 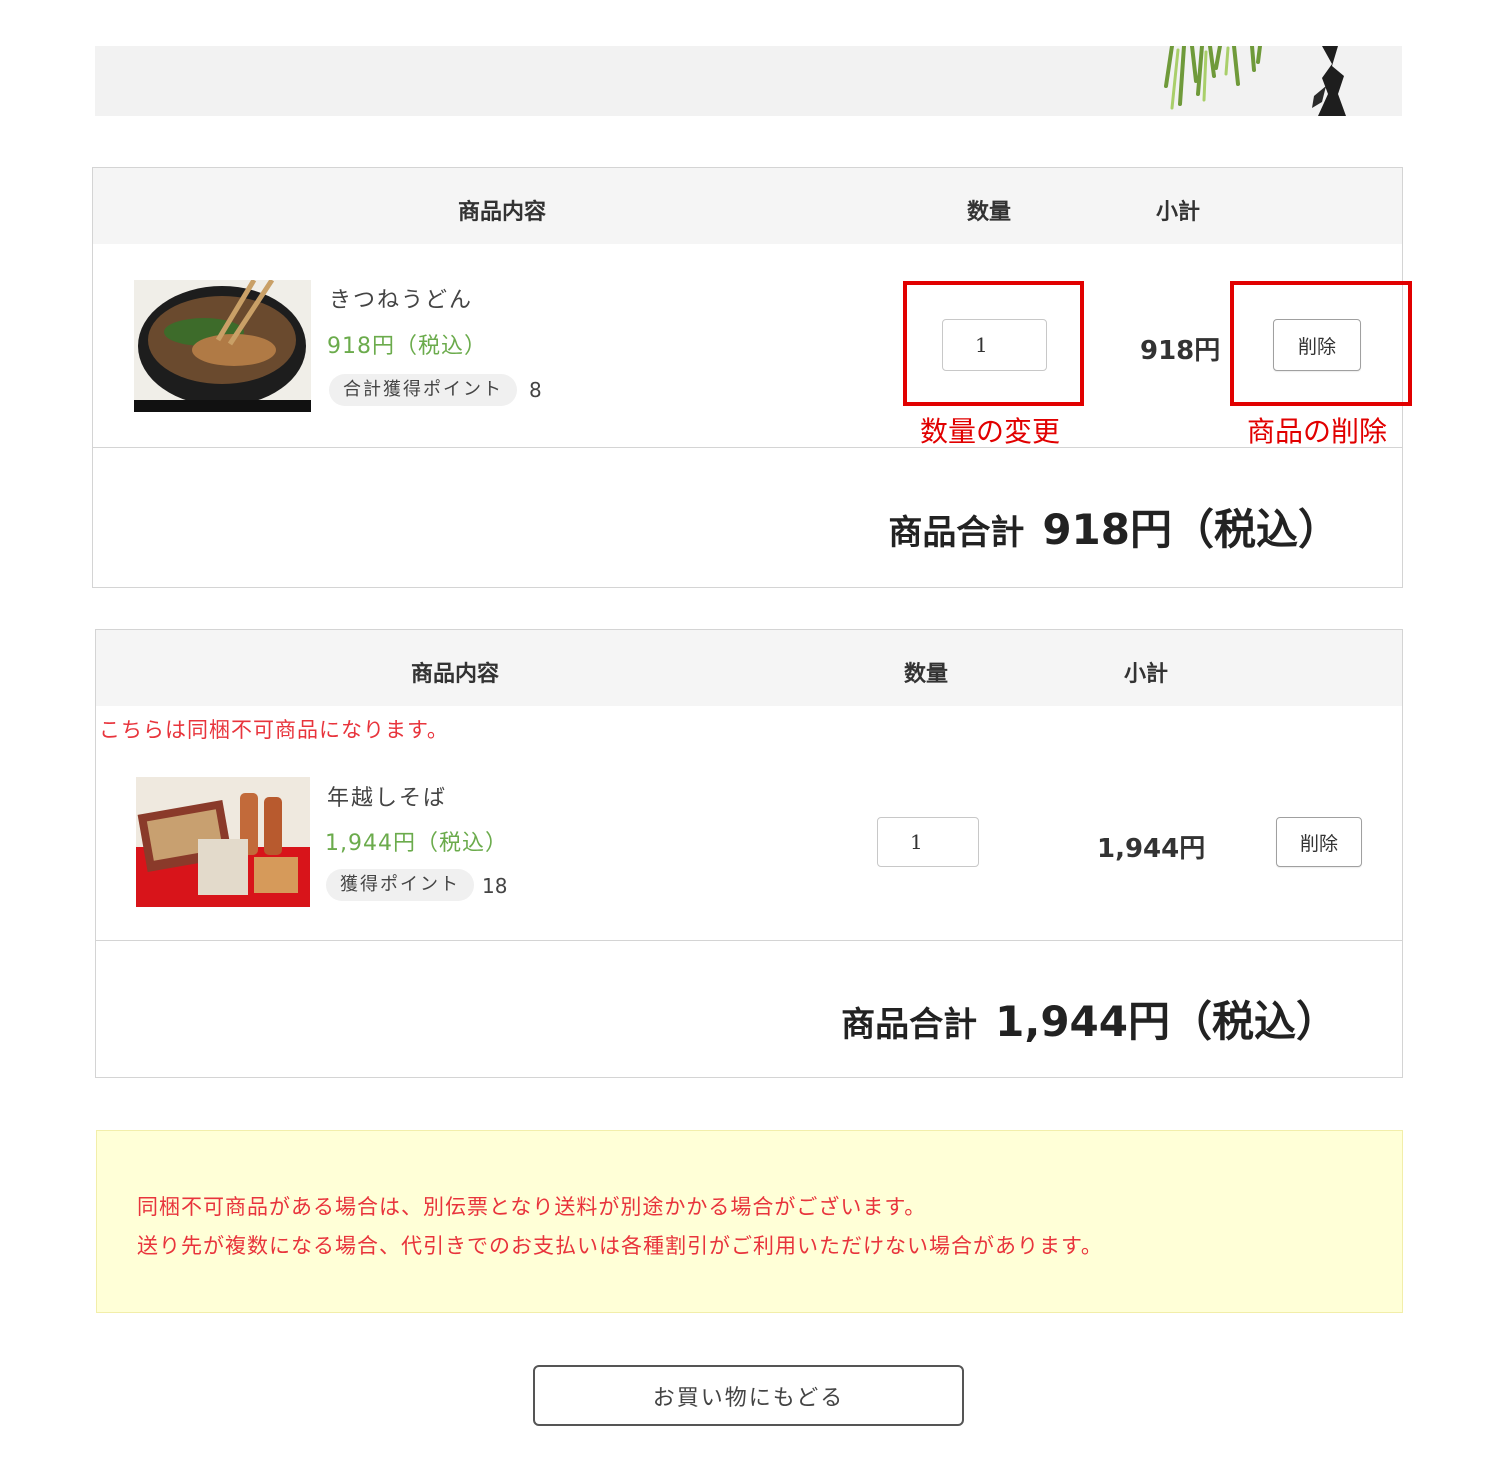 I want to click on no-bundle-warning: こちらは同梱不可商品になります。, so click(x=274, y=730).